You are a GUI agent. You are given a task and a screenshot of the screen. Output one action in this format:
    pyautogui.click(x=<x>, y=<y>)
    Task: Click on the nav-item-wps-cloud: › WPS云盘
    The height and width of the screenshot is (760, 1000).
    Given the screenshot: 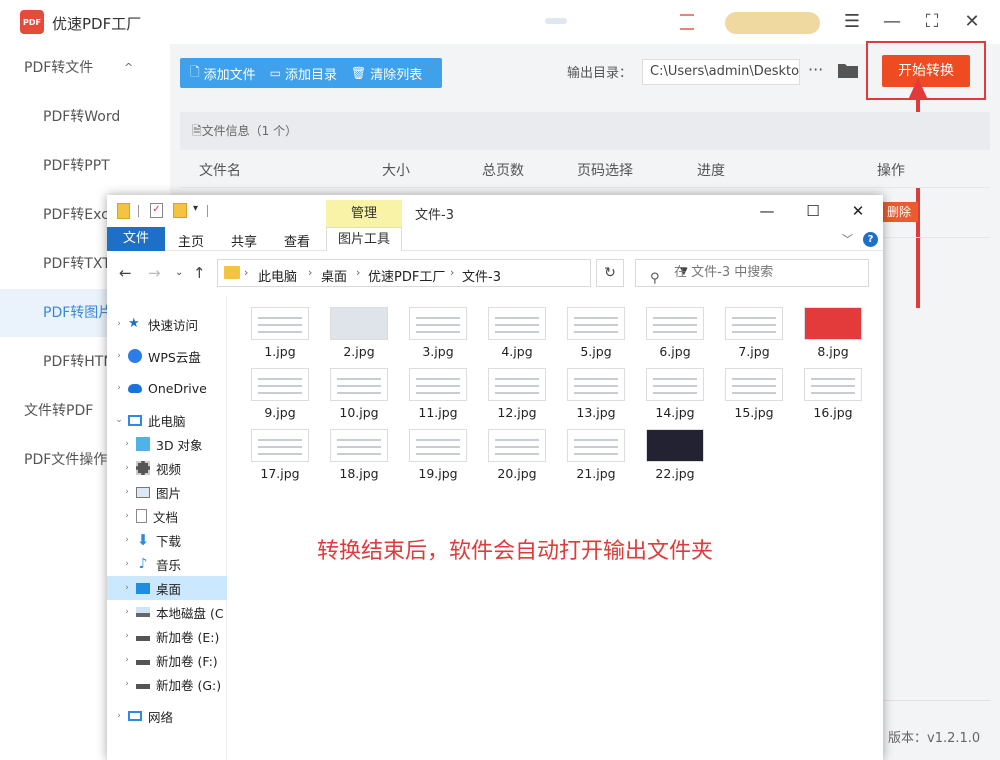 What is the action you would take?
    pyautogui.click(x=167, y=356)
    